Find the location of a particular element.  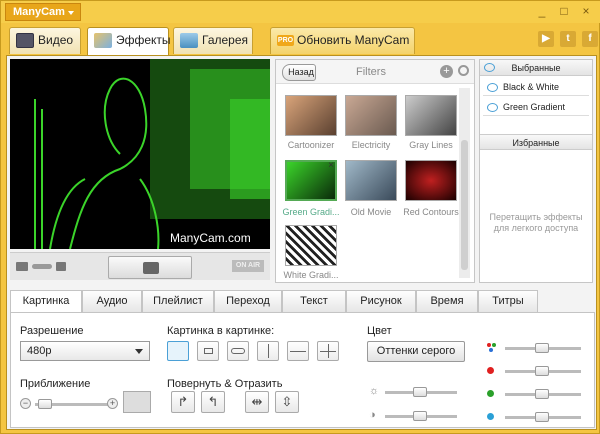

on-air-badge: ON AIR is located at coordinates (248, 266).